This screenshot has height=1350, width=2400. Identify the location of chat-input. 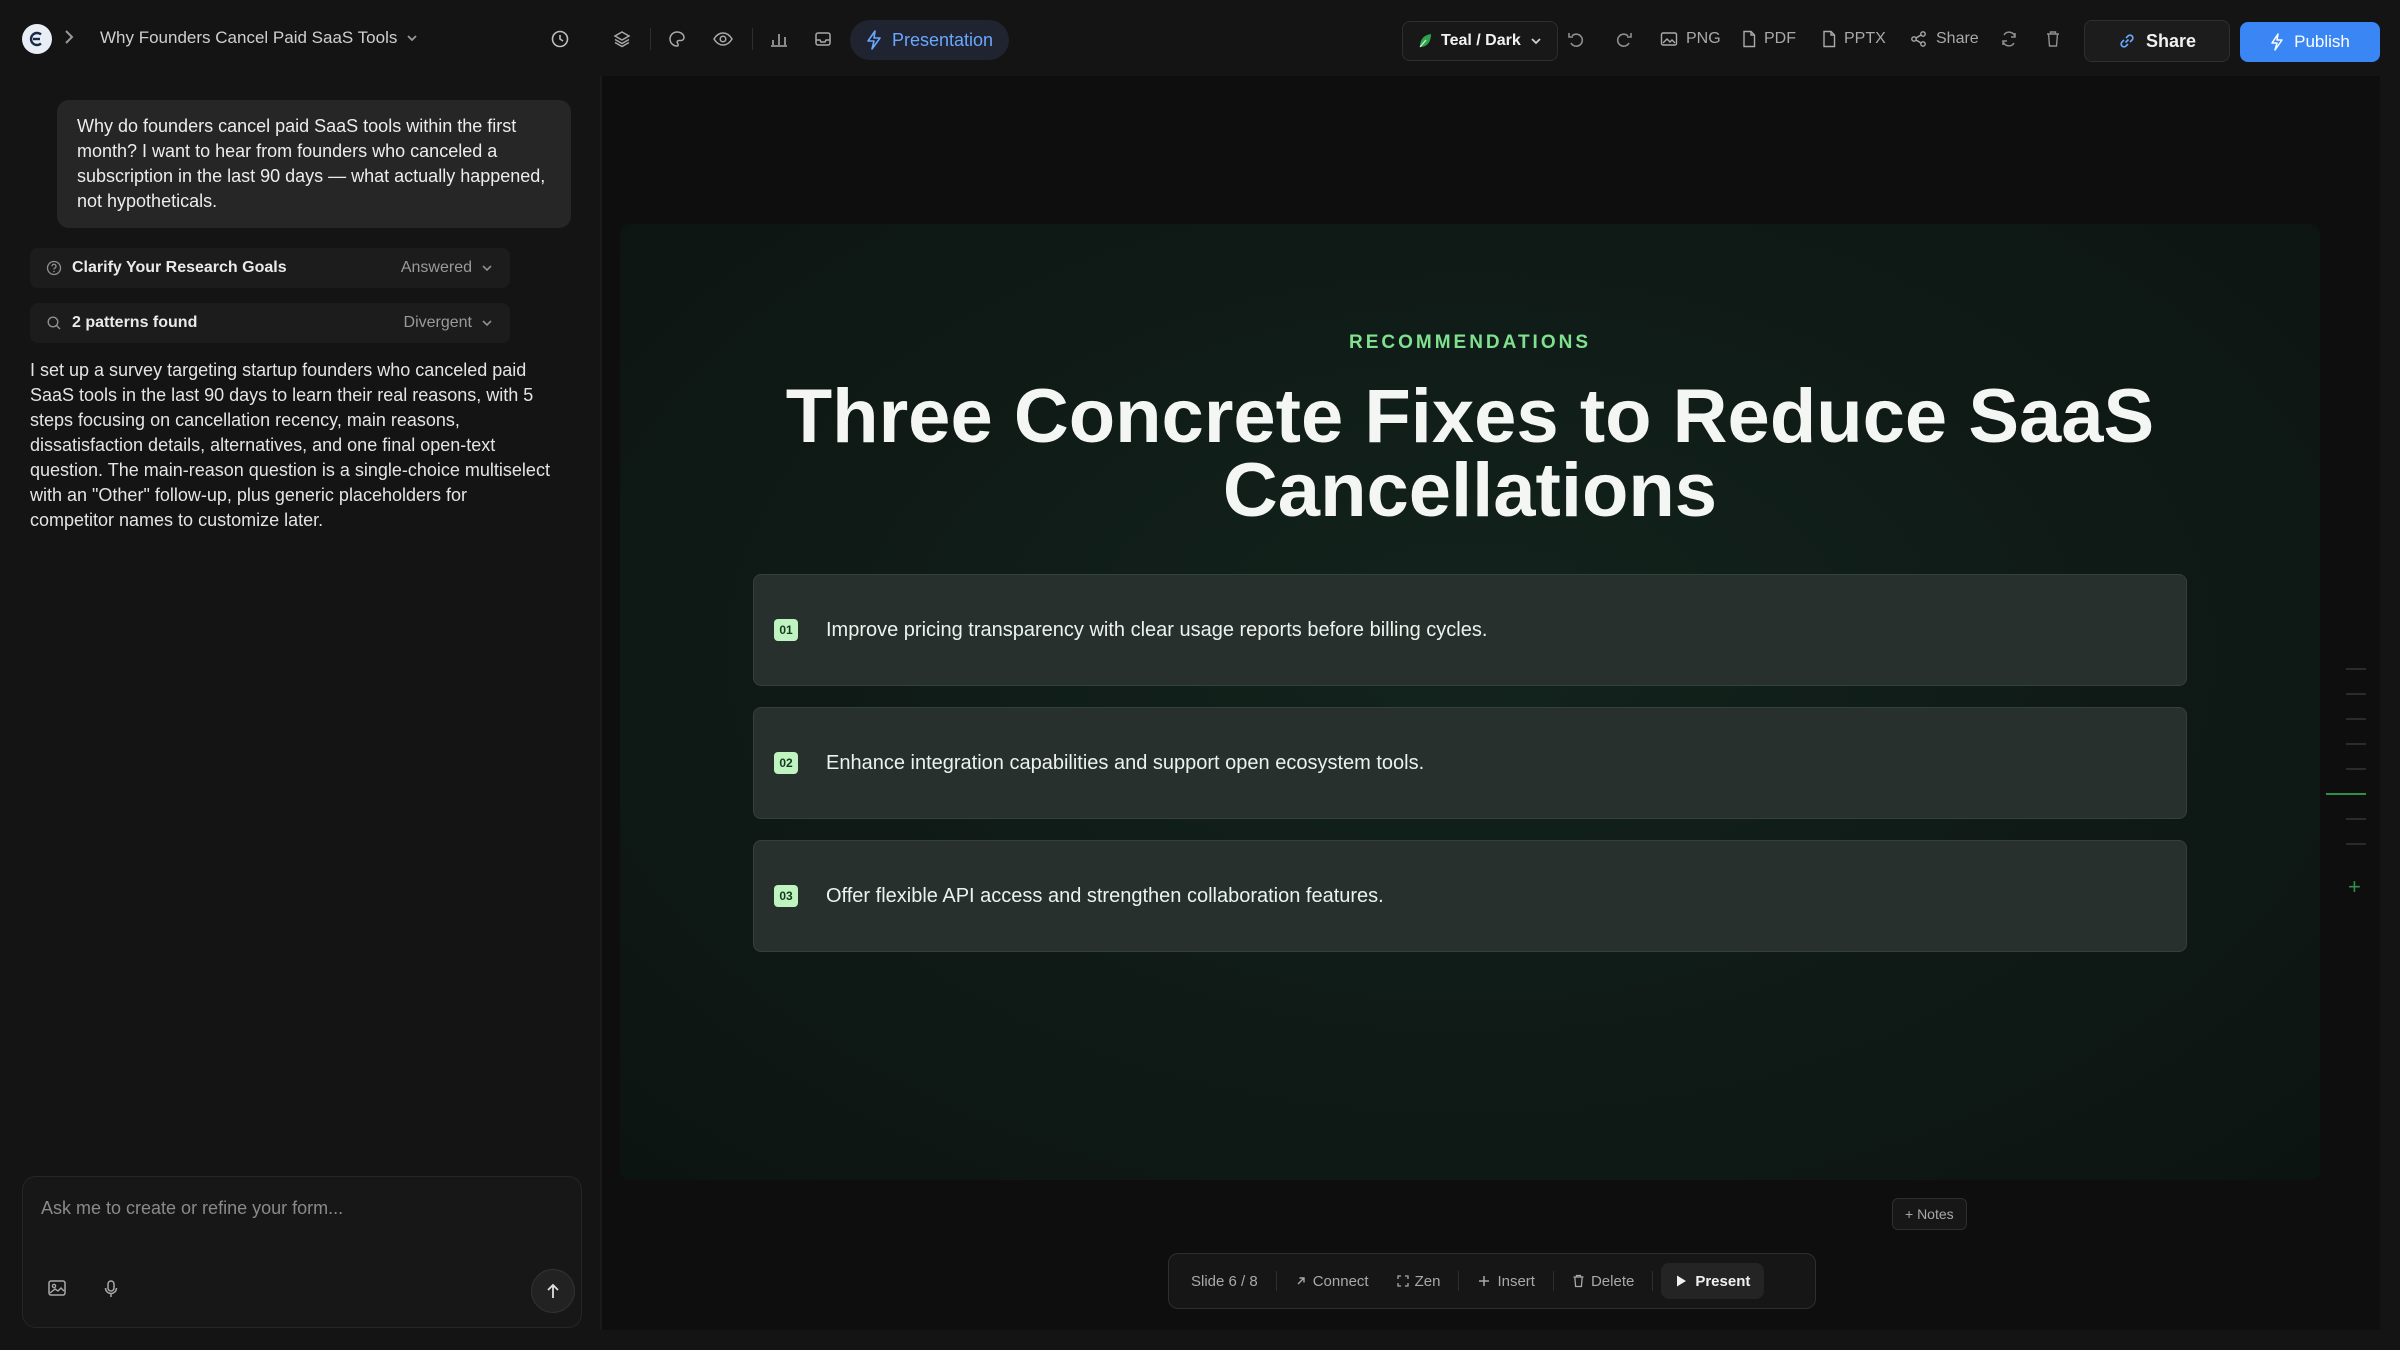
(301, 1208).